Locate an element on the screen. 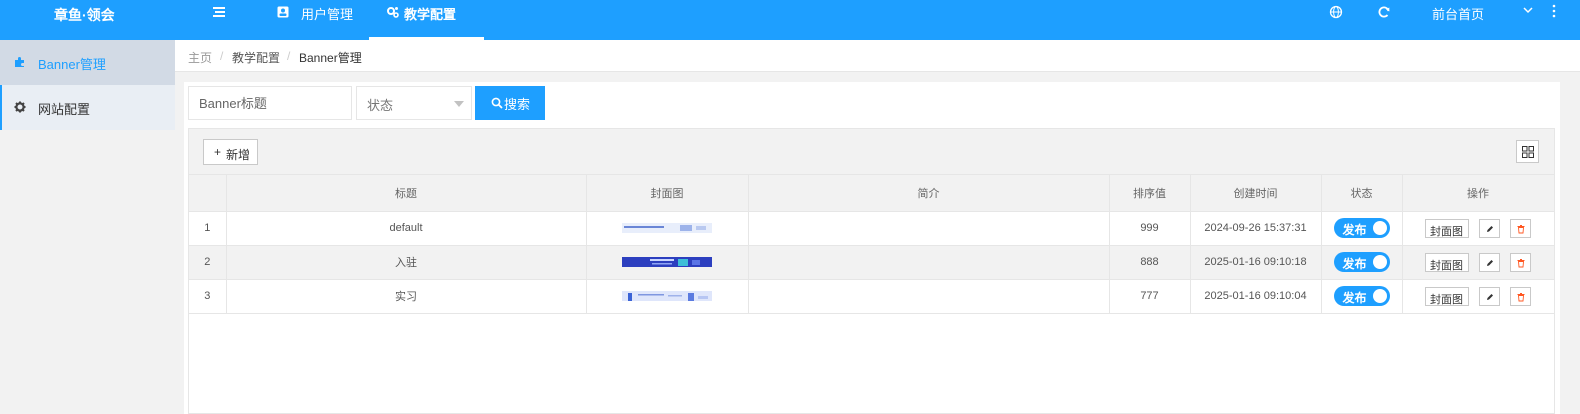  gear-icon is located at coordinates (20, 107).